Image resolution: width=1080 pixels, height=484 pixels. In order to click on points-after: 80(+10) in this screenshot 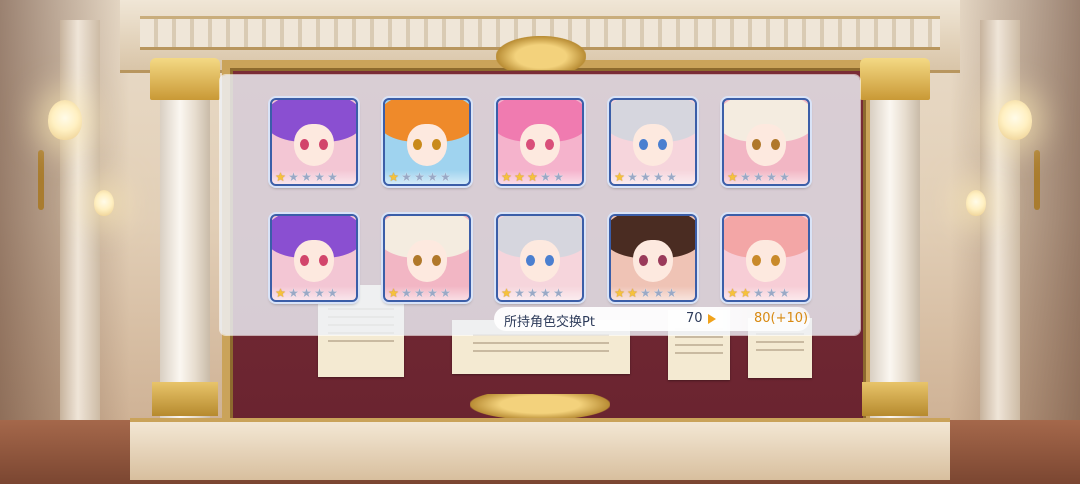, I will do `click(781, 318)`.